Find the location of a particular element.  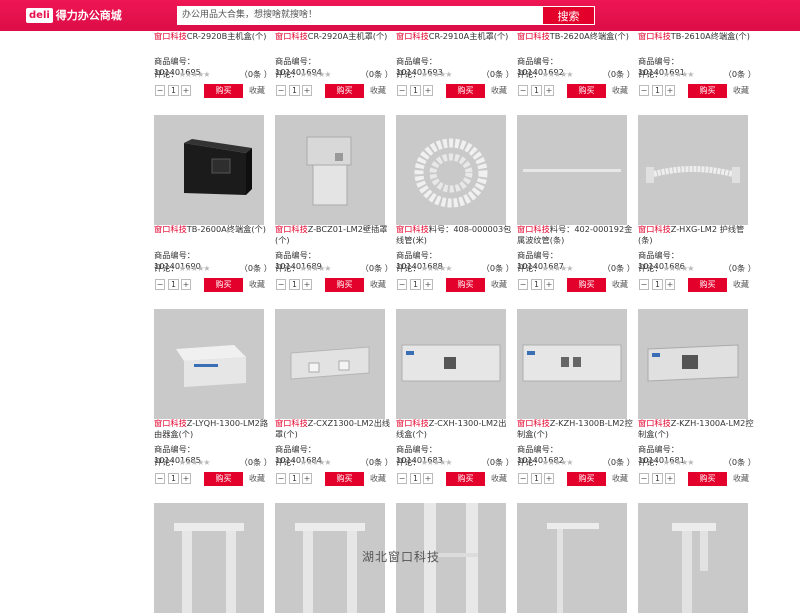

product-name: 窗口科技料号：408-000003包线管(米) is located at coordinates (455, 235).